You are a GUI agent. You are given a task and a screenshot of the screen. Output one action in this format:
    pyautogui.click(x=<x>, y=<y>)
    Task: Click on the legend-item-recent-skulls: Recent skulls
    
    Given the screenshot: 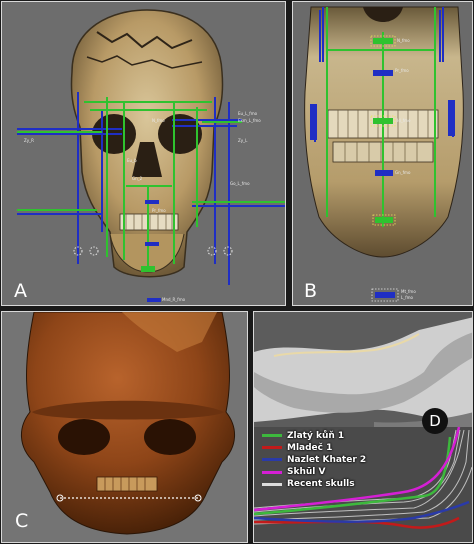 What is the action you would take?
    pyautogui.click(x=314, y=484)
    